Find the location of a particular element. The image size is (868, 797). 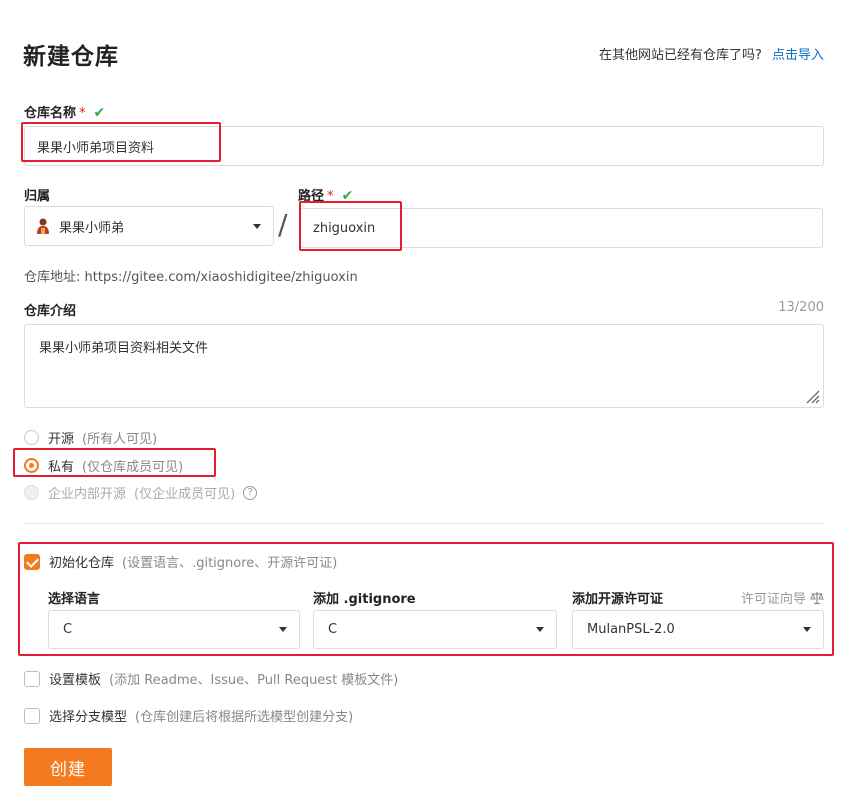

gitignore-select: C is located at coordinates (435, 629).